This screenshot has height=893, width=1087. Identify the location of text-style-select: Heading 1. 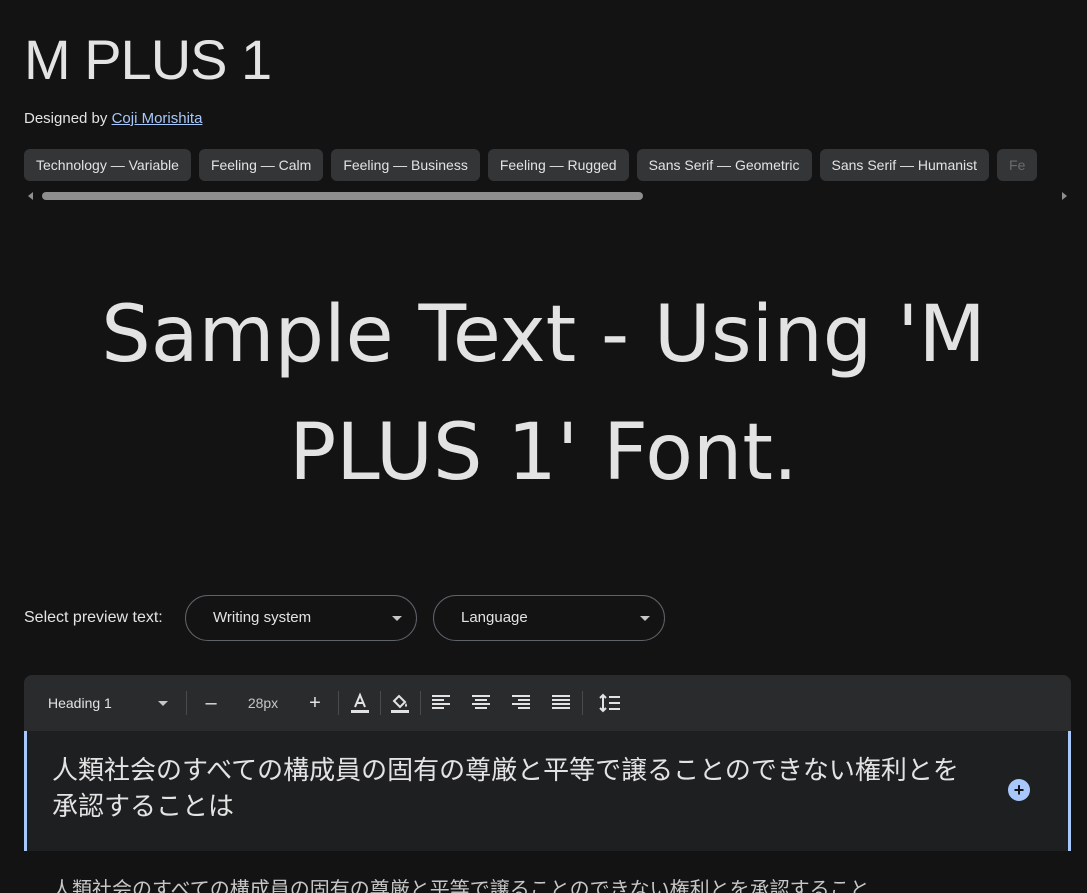
(108, 703).